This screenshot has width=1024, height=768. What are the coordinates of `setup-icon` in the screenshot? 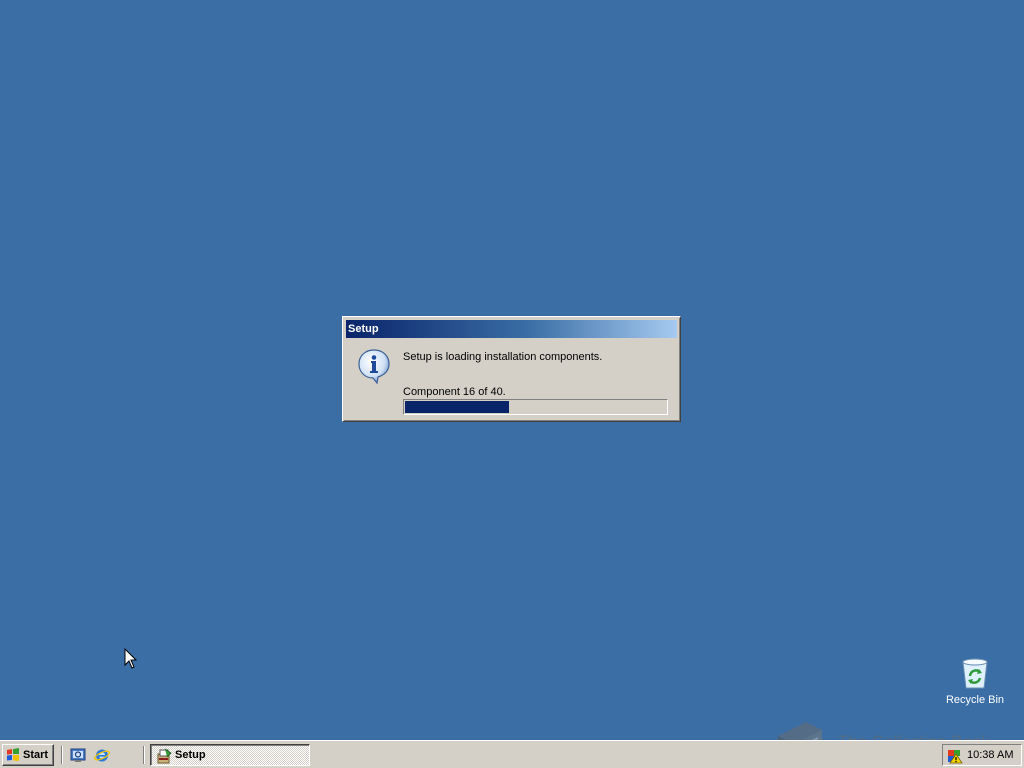 It's located at (164, 756).